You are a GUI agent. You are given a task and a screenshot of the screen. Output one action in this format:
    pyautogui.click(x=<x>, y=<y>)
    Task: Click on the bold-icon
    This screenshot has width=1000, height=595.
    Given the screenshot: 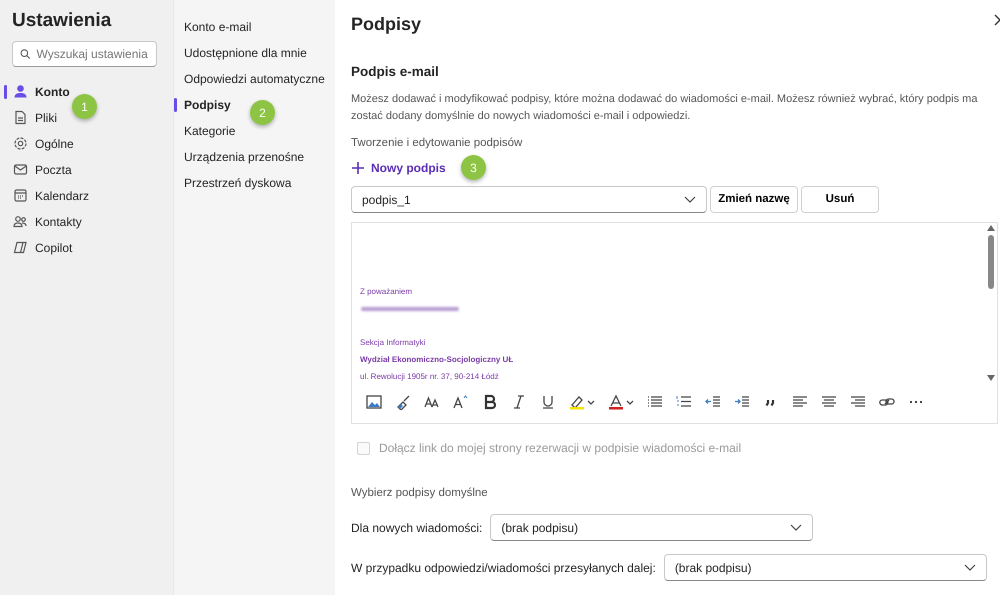 What is the action you would take?
    pyautogui.click(x=490, y=402)
    